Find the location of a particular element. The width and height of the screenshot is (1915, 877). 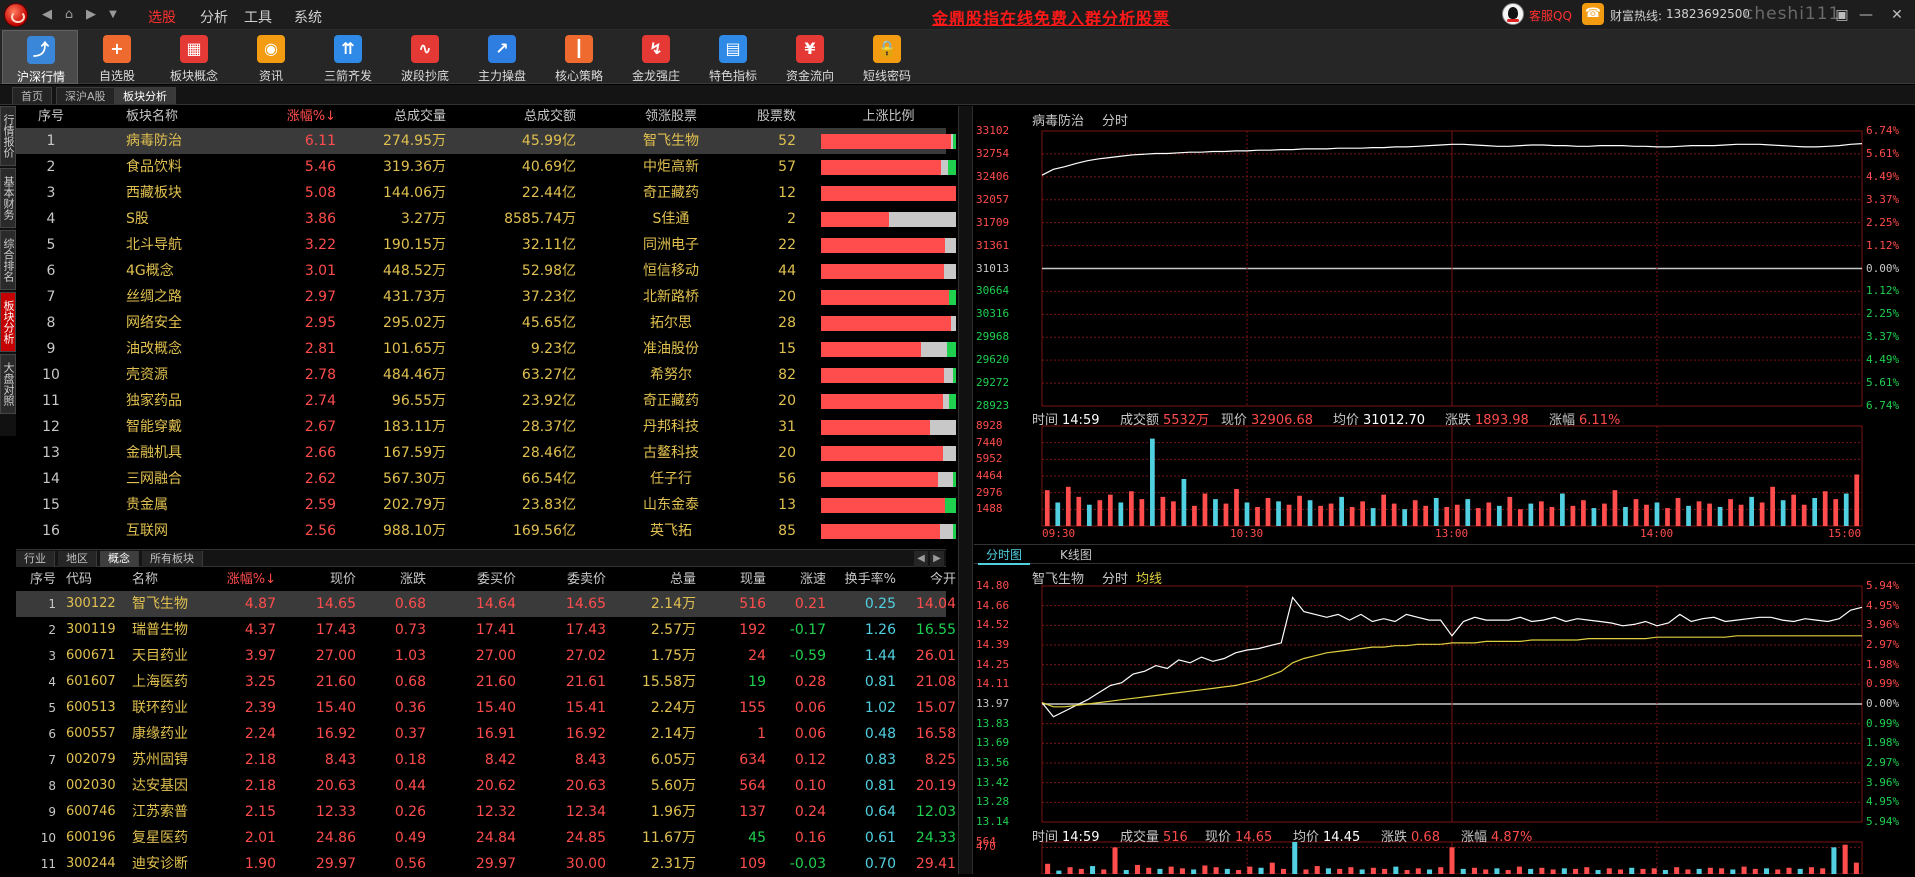

leading-stock: 准油股份 is located at coordinates (671, 349).